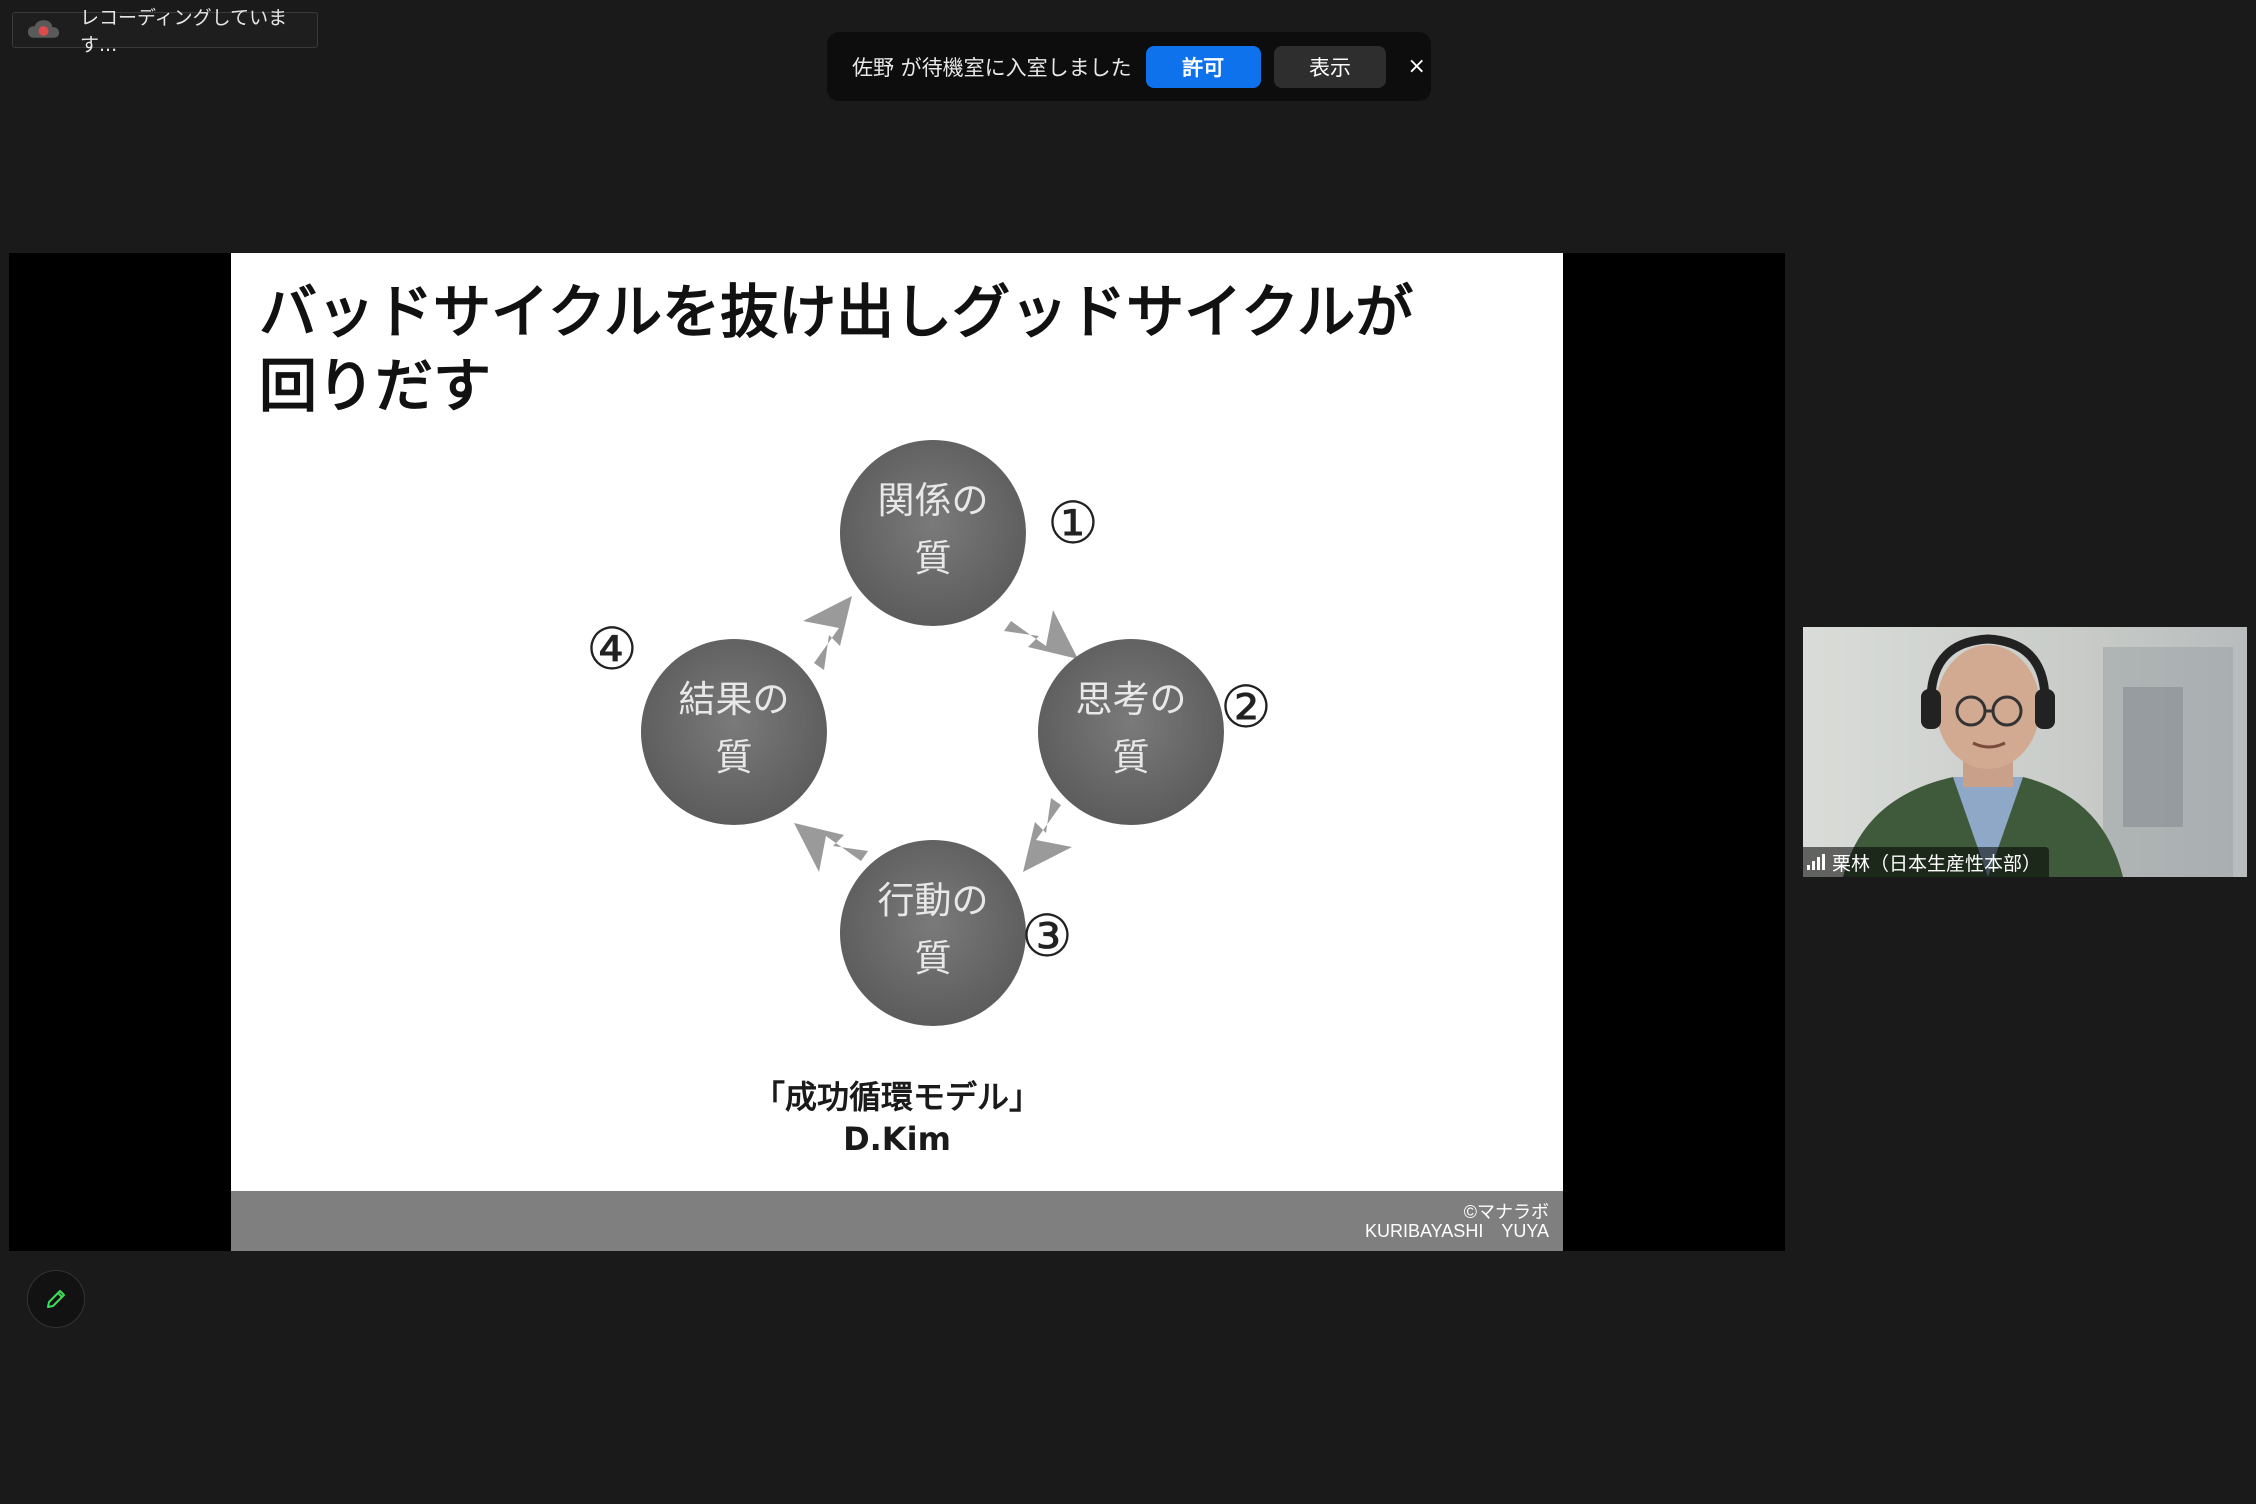  I want to click on close-icon: ×, so click(1416, 66).